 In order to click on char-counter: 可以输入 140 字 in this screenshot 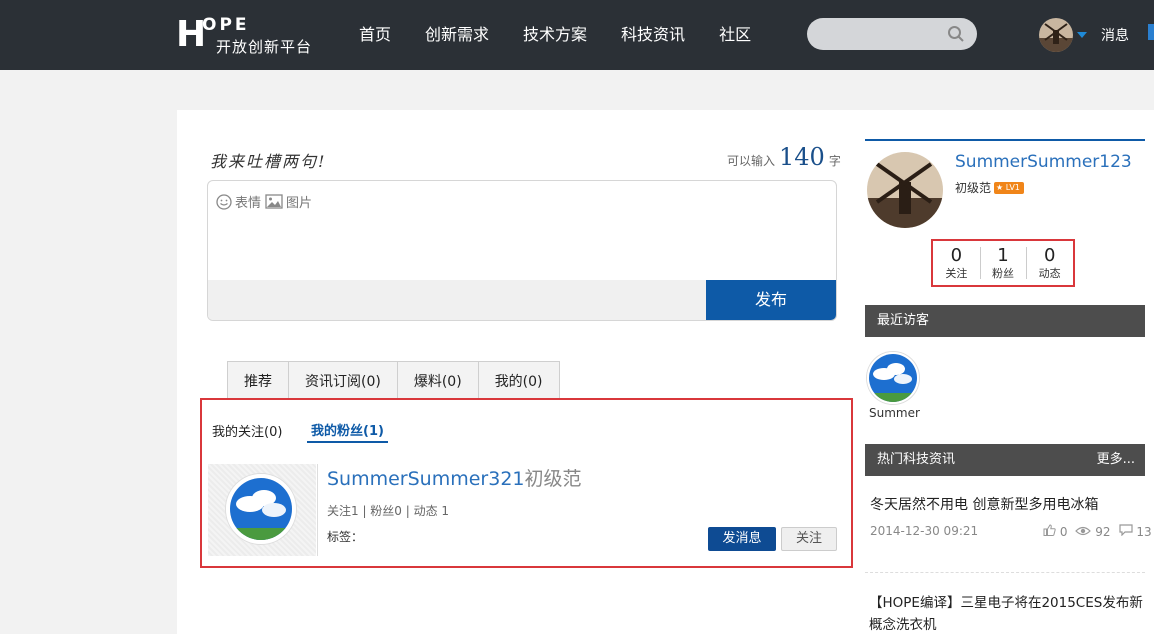, I will do `click(784, 157)`.